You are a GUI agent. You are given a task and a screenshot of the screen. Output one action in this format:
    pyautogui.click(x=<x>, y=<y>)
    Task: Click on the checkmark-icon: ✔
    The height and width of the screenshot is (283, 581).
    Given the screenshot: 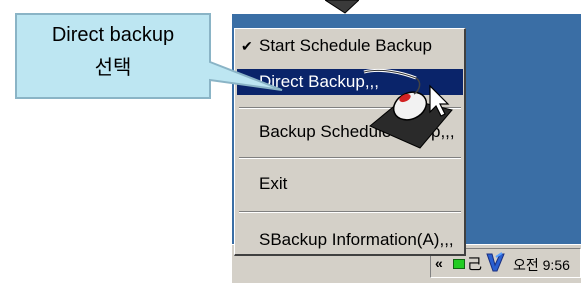 What is the action you would take?
    pyautogui.click(x=247, y=46)
    